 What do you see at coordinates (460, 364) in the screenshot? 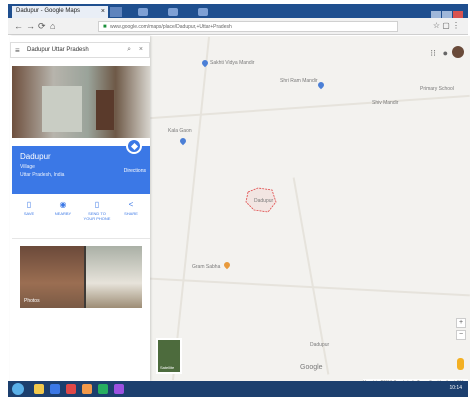
I see `pegman-icon` at bounding box center [460, 364].